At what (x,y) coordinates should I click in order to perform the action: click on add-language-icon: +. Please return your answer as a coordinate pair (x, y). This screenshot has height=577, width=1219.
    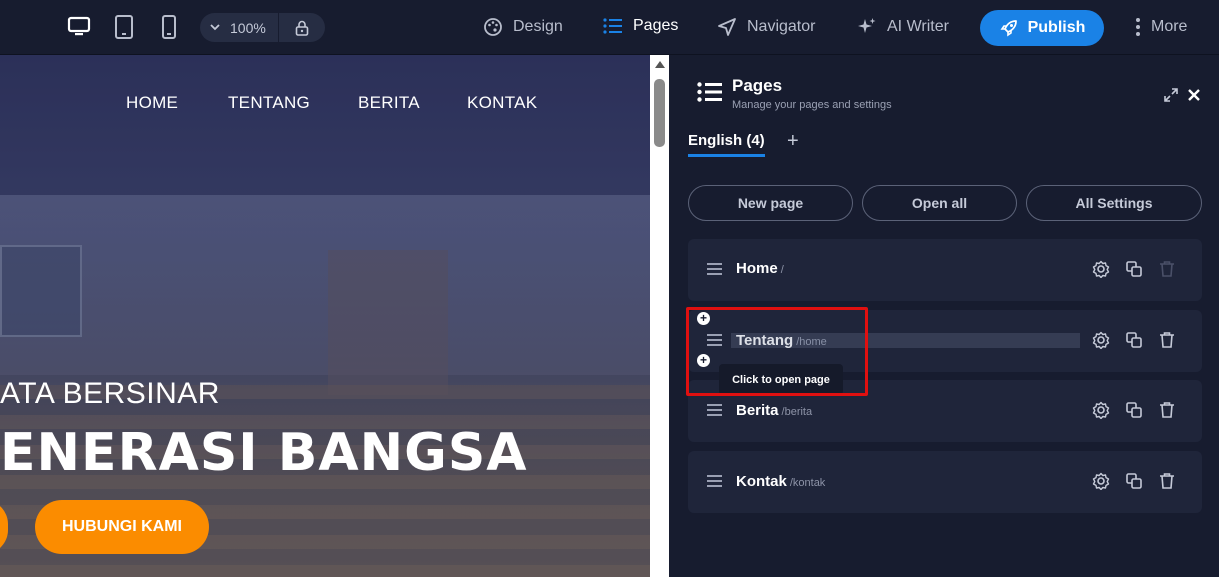
    Looking at the image, I should click on (793, 141).